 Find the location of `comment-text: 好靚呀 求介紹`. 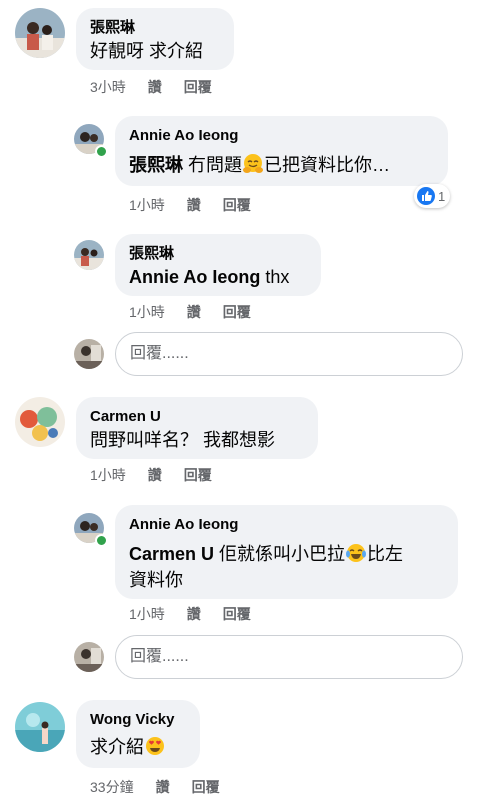

comment-text: 好靚呀 求介紹 is located at coordinates (147, 51).